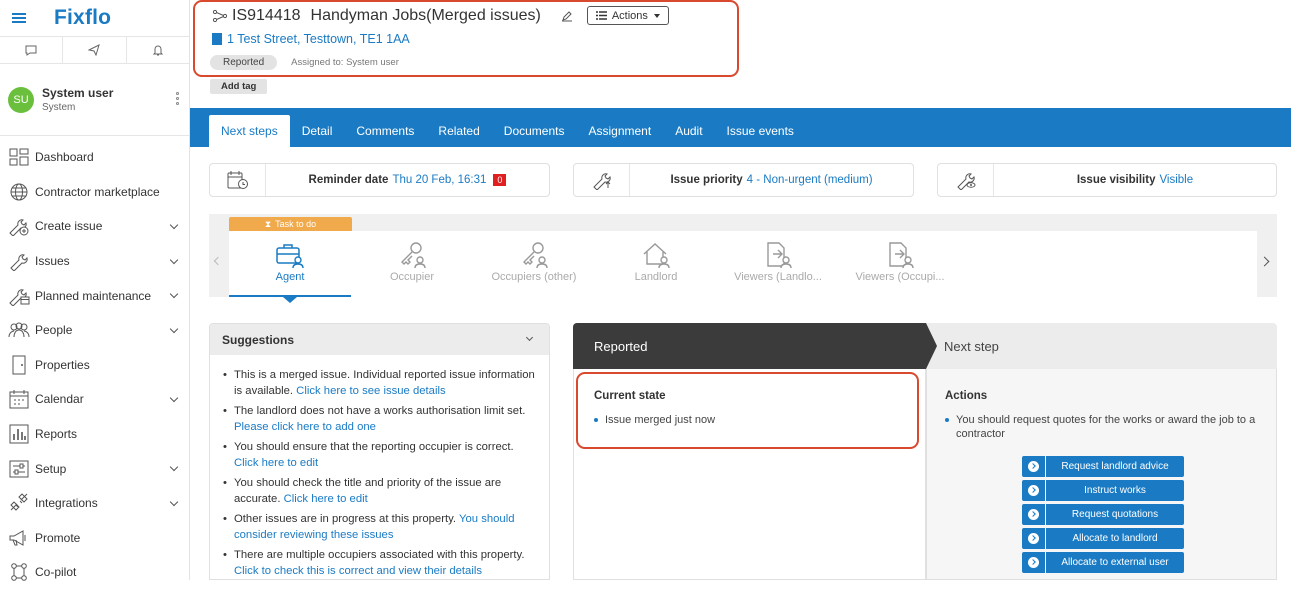 The height and width of the screenshot is (590, 1291). What do you see at coordinates (94, 261) in the screenshot?
I see `sidebar-item-issues: Issues` at bounding box center [94, 261].